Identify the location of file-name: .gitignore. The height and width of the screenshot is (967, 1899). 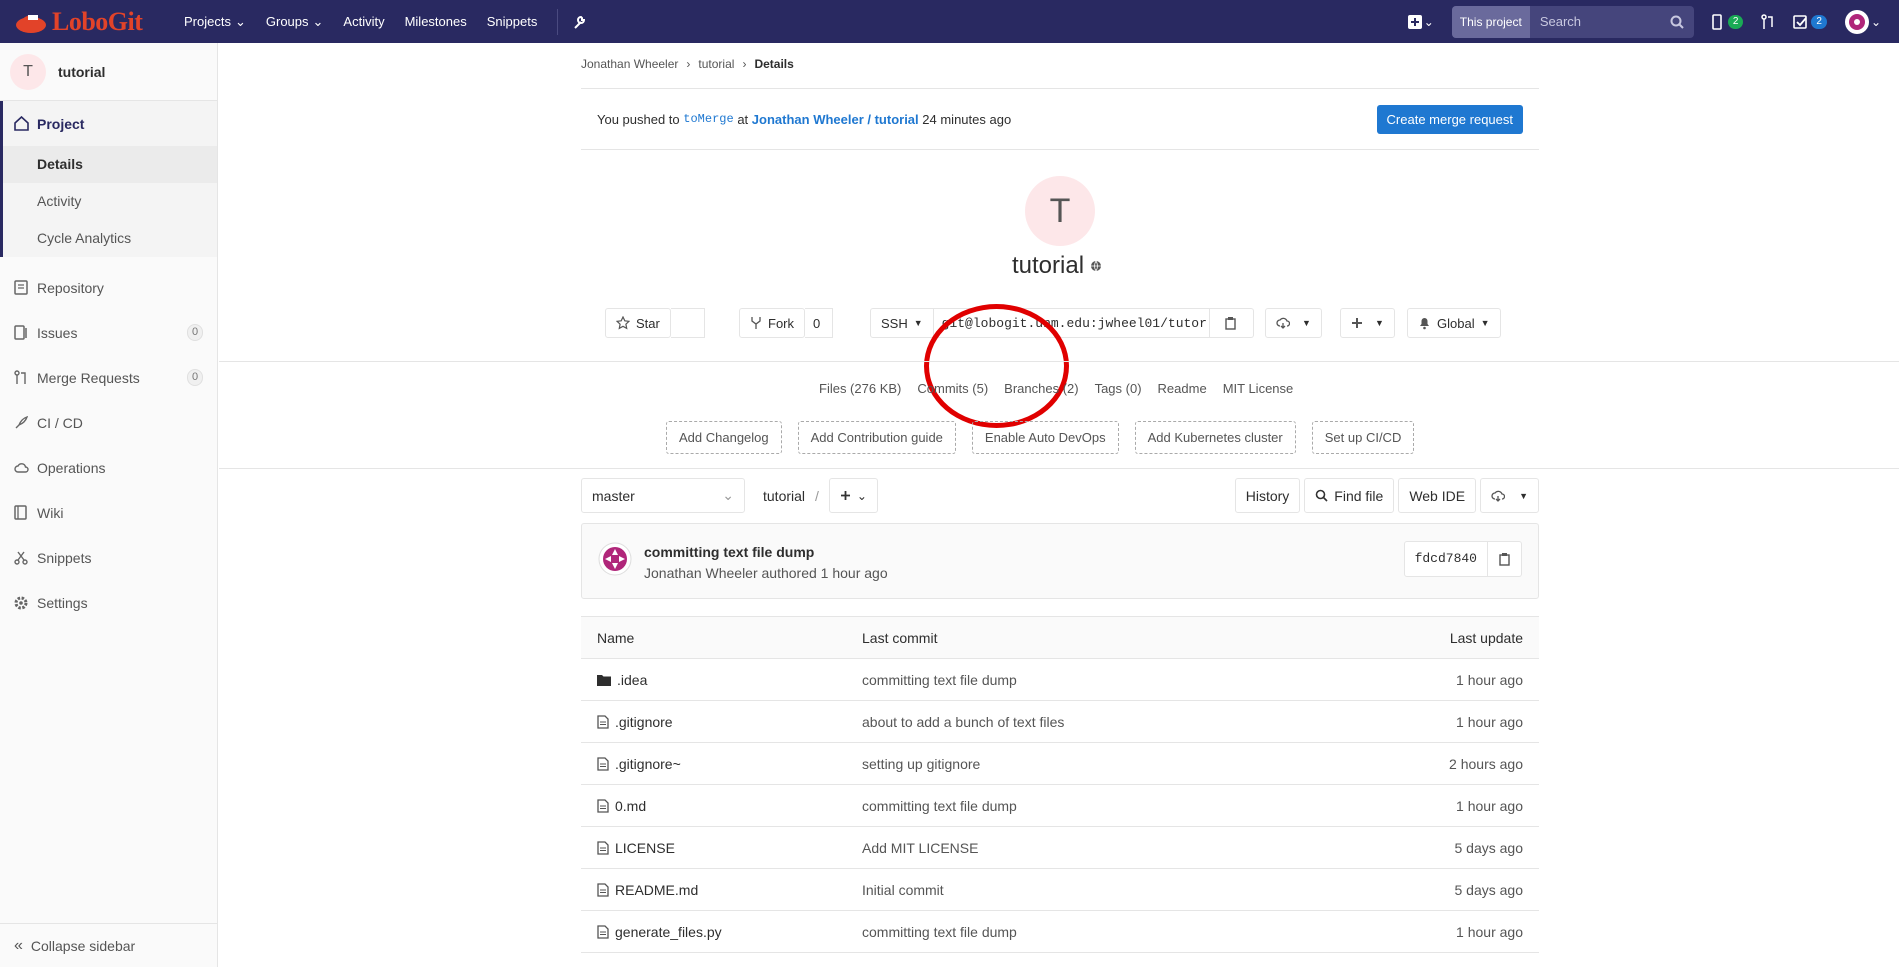
(644, 722).